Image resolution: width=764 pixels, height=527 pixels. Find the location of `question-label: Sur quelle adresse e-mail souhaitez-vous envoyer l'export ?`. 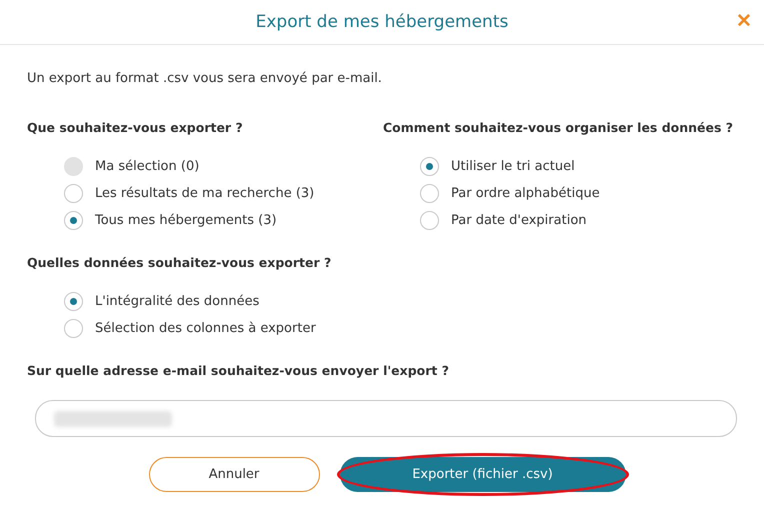

question-label: Sur quelle adresse e-mail souhaitez-vous envoyer l'export ? is located at coordinates (238, 370).